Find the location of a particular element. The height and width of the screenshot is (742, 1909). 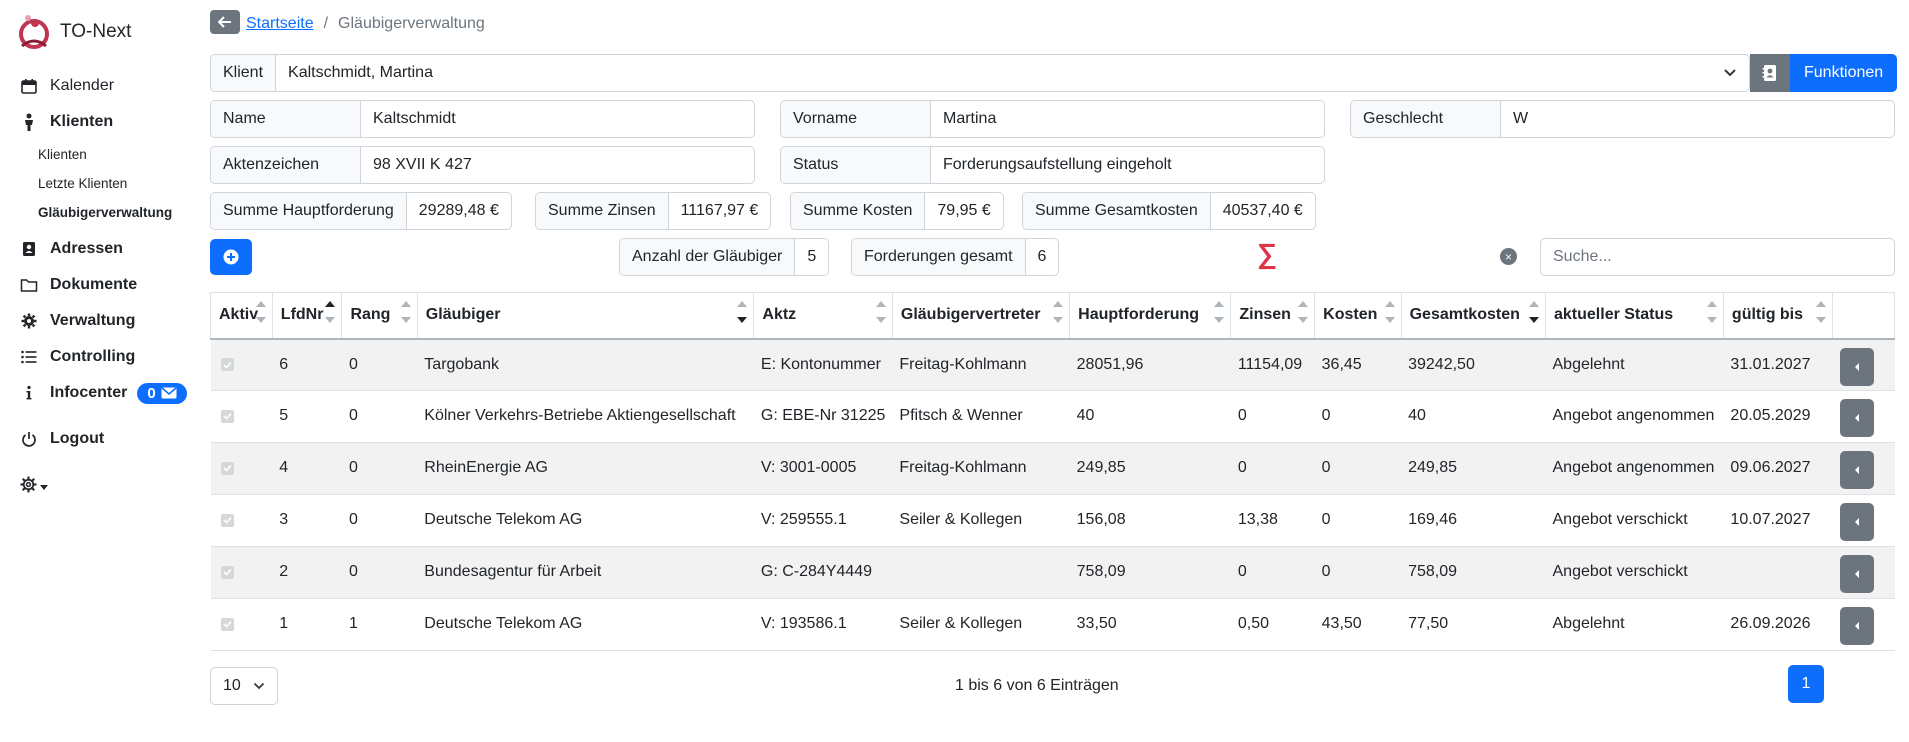

table-cell: Targobank is located at coordinates (585, 364).